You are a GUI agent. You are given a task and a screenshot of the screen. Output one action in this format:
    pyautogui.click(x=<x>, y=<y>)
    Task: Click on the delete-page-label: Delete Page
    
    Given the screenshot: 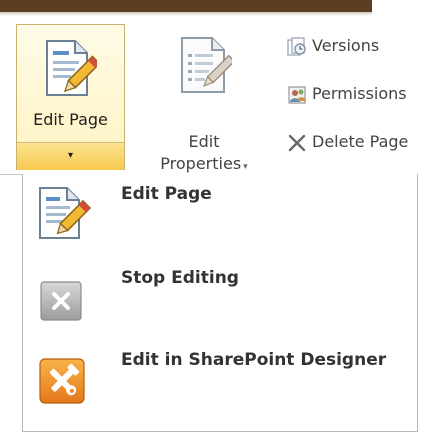 What is the action you would take?
    pyautogui.click(x=360, y=141)
    